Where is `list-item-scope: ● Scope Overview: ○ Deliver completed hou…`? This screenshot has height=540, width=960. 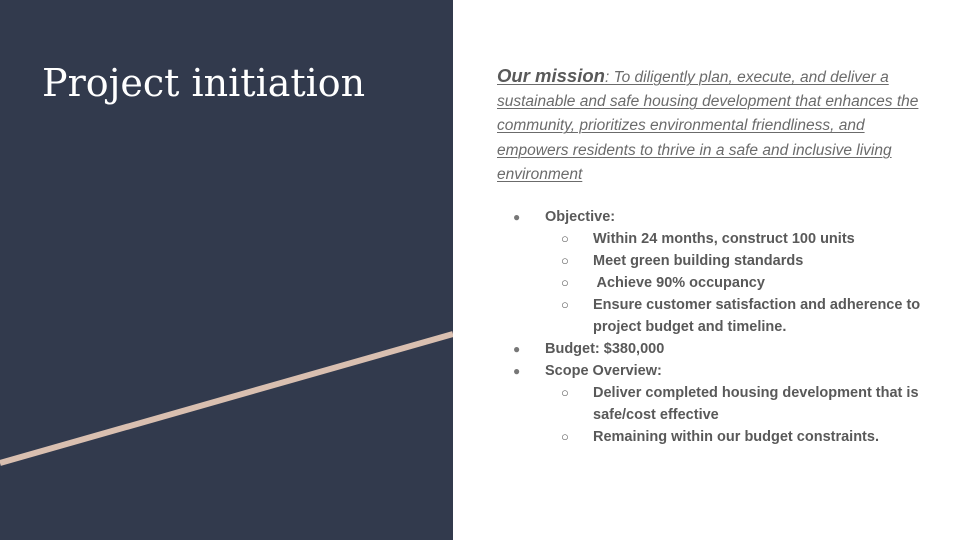 list-item-scope: ● Scope Overview: ○ Deliver completed hou… is located at coordinates (712, 404).